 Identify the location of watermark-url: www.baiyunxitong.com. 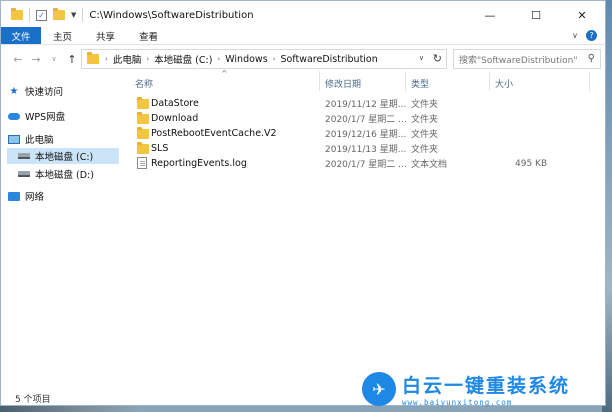
(457, 402).